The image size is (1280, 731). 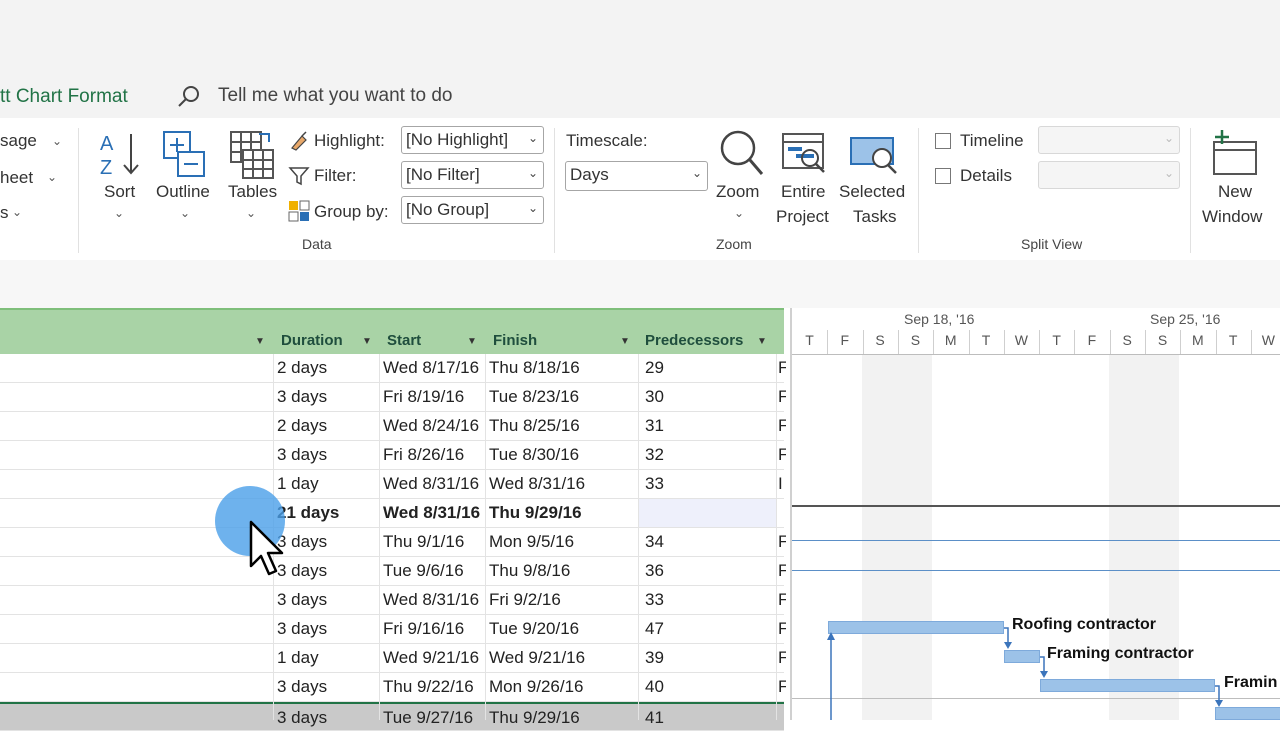 What do you see at coordinates (335, 96) in the screenshot?
I see `tell-me-input: Tell me what you want to do` at bounding box center [335, 96].